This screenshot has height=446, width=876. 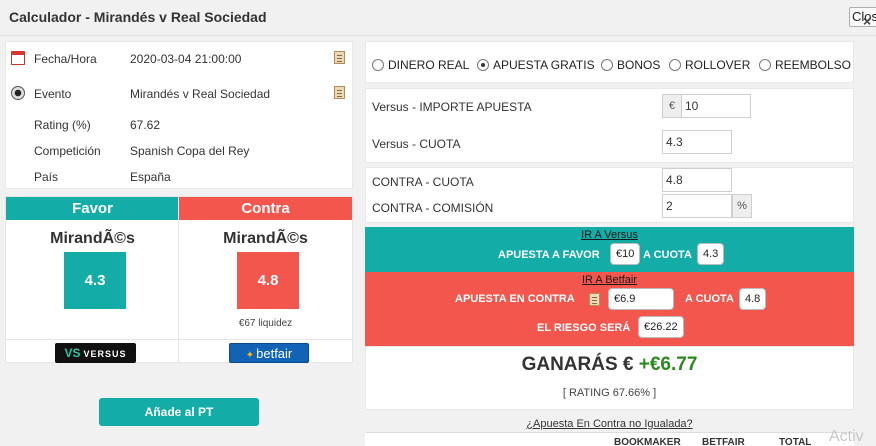 I want to click on info-label: Evento, so click(x=53, y=94).